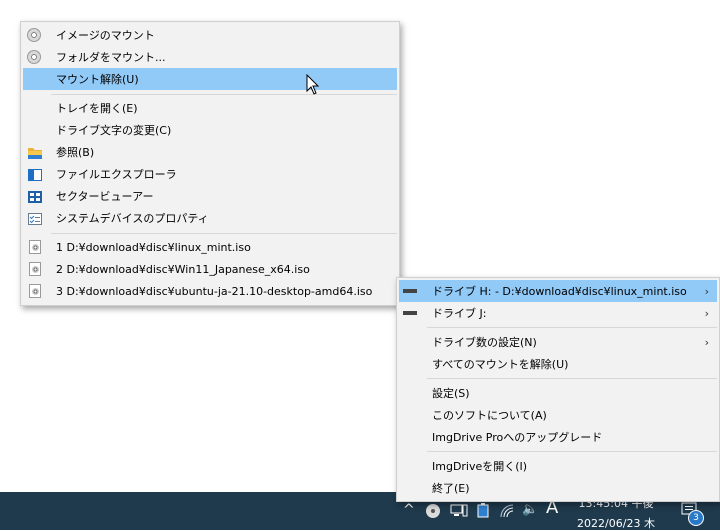  What do you see at coordinates (558, 466) in the screenshot?
I see `menu-item-open-imgdrive: ImgDriveを開く(I)` at bounding box center [558, 466].